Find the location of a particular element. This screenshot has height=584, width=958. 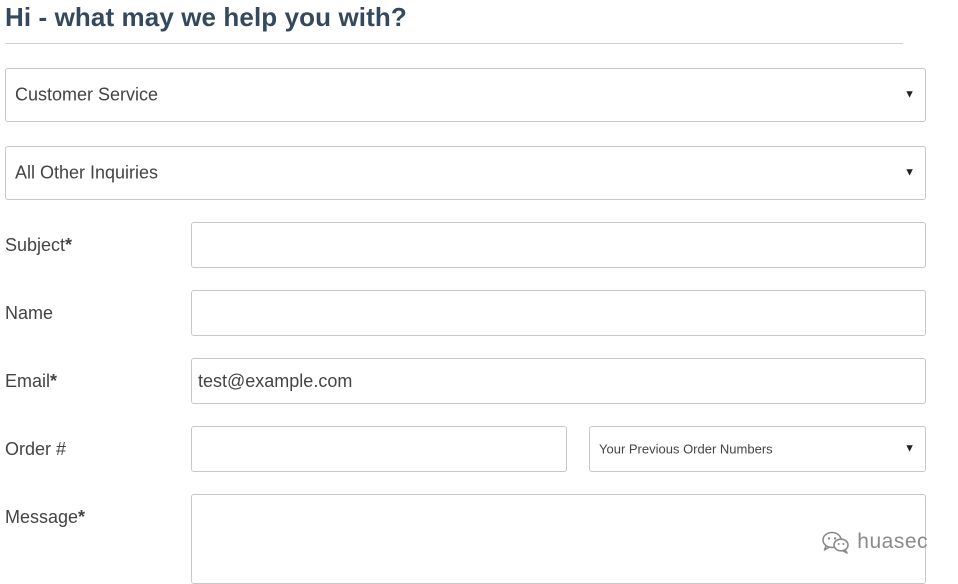

subject-label-text: Subject is located at coordinates (35, 245).